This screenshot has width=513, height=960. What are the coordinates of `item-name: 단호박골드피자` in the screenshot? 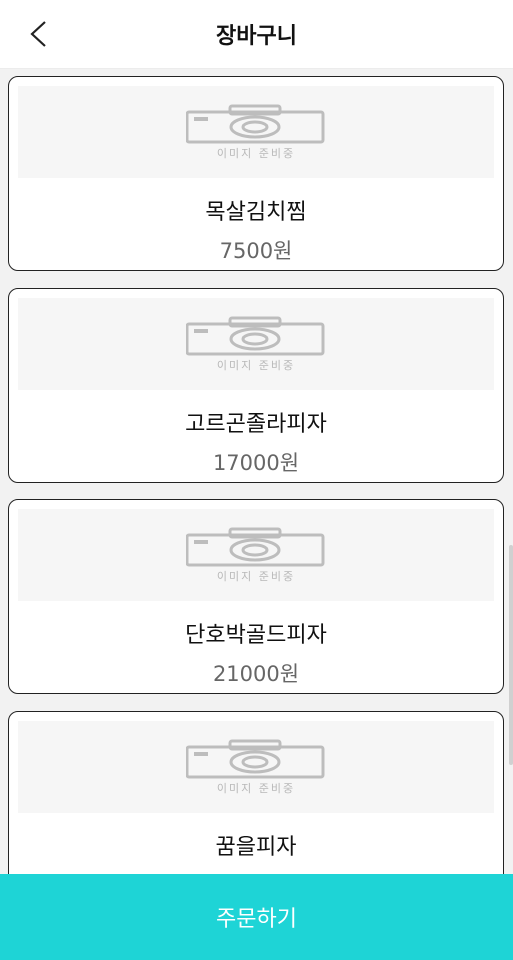 It's located at (256, 635).